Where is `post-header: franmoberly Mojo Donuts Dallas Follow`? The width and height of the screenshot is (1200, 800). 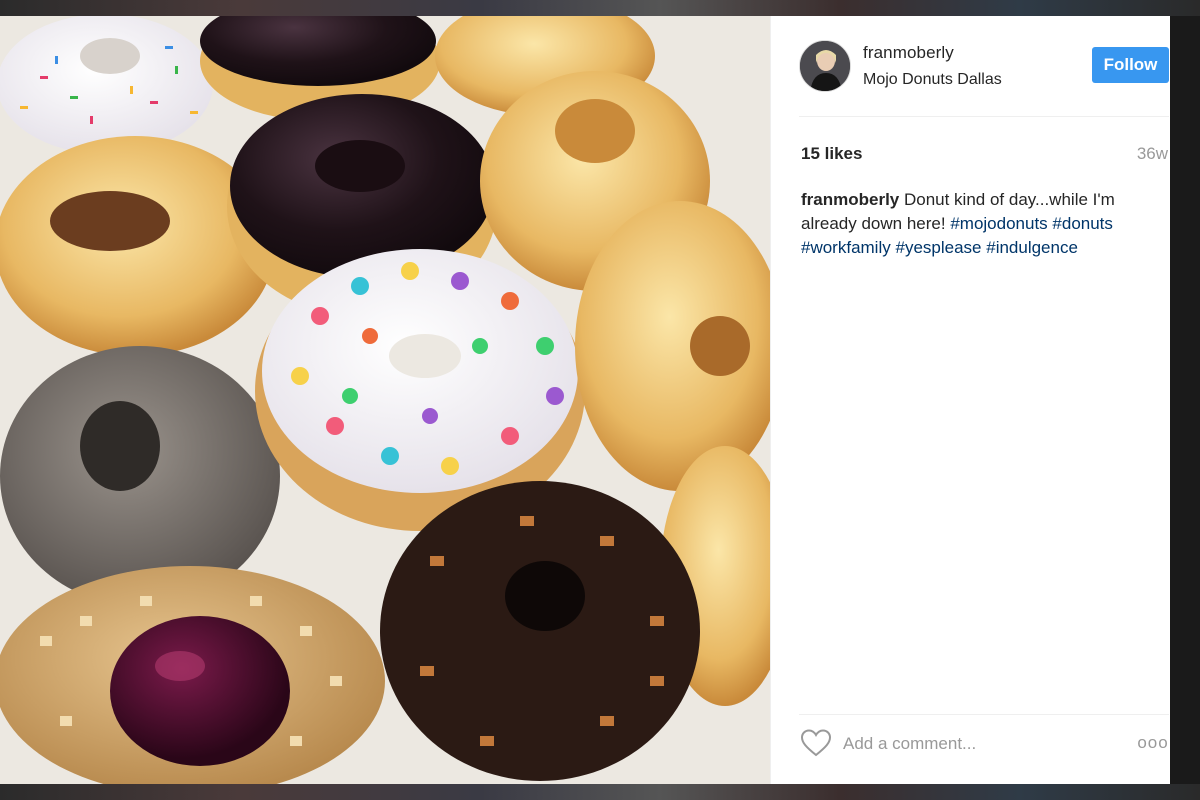 post-header: franmoberly Mojo Donuts Dallas Follow is located at coordinates (971, 66).